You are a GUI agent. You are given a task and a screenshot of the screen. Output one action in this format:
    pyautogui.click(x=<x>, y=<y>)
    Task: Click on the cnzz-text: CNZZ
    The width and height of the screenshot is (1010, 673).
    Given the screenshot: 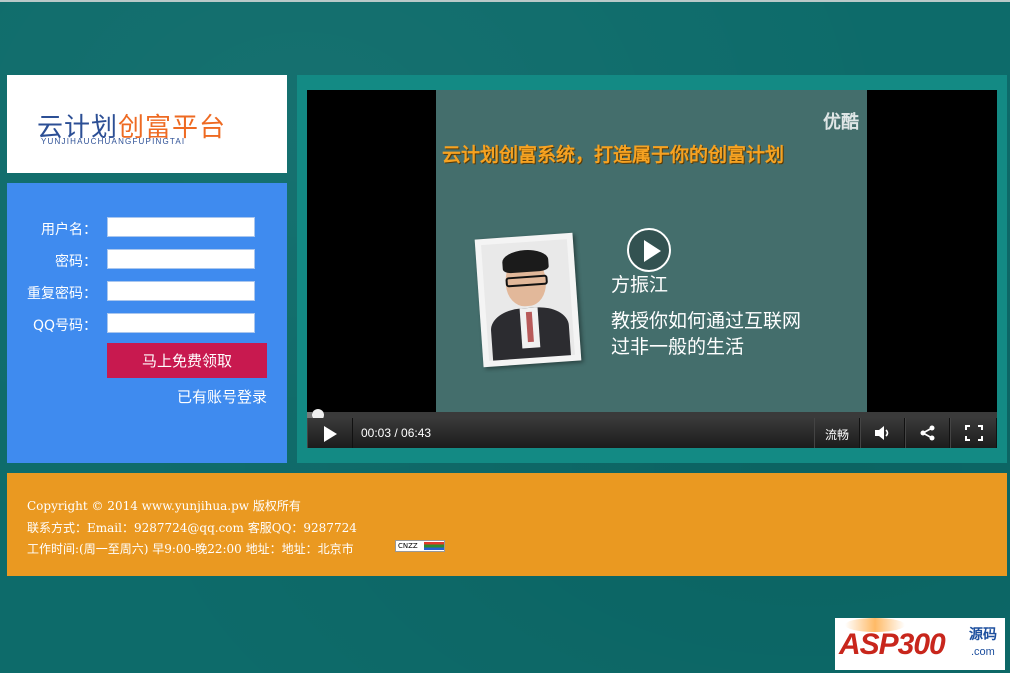 What is the action you would take?
    pyautogui.click(x=408, y=546)
    